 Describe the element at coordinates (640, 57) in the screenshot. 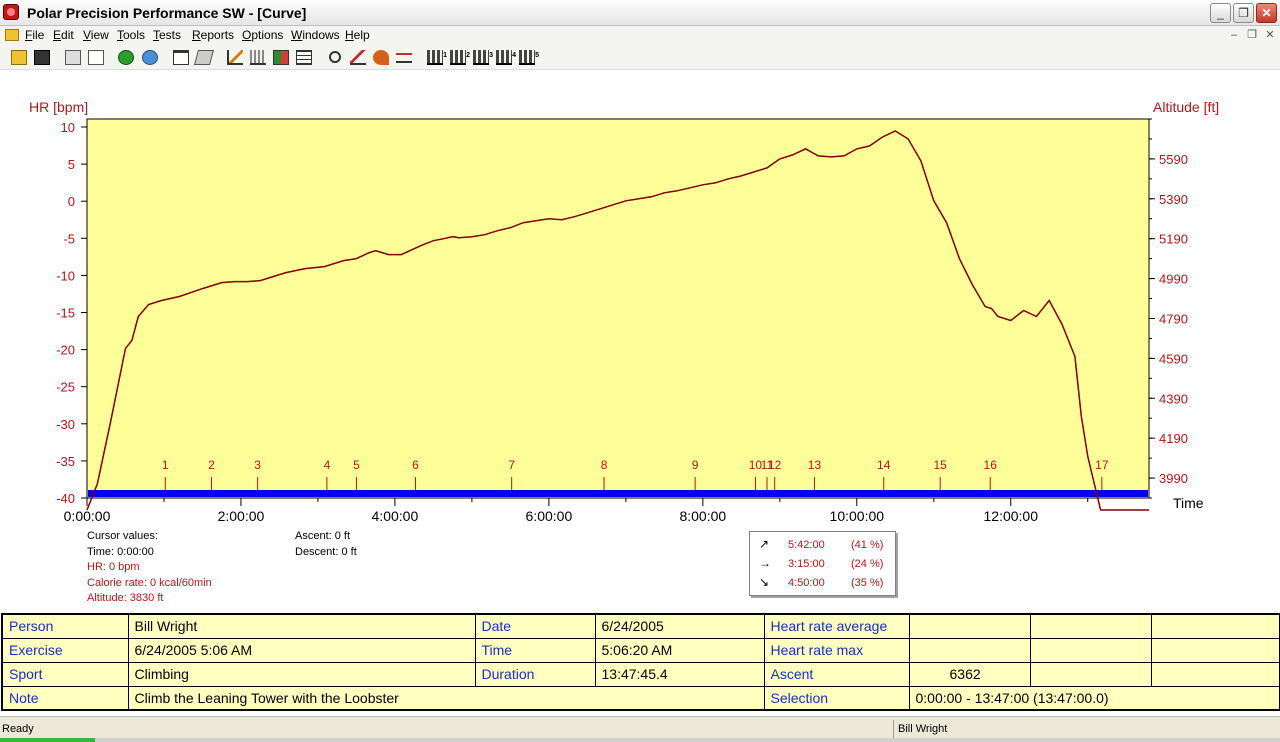

I see `toolbar: 1 2 3 4 5` at that location.